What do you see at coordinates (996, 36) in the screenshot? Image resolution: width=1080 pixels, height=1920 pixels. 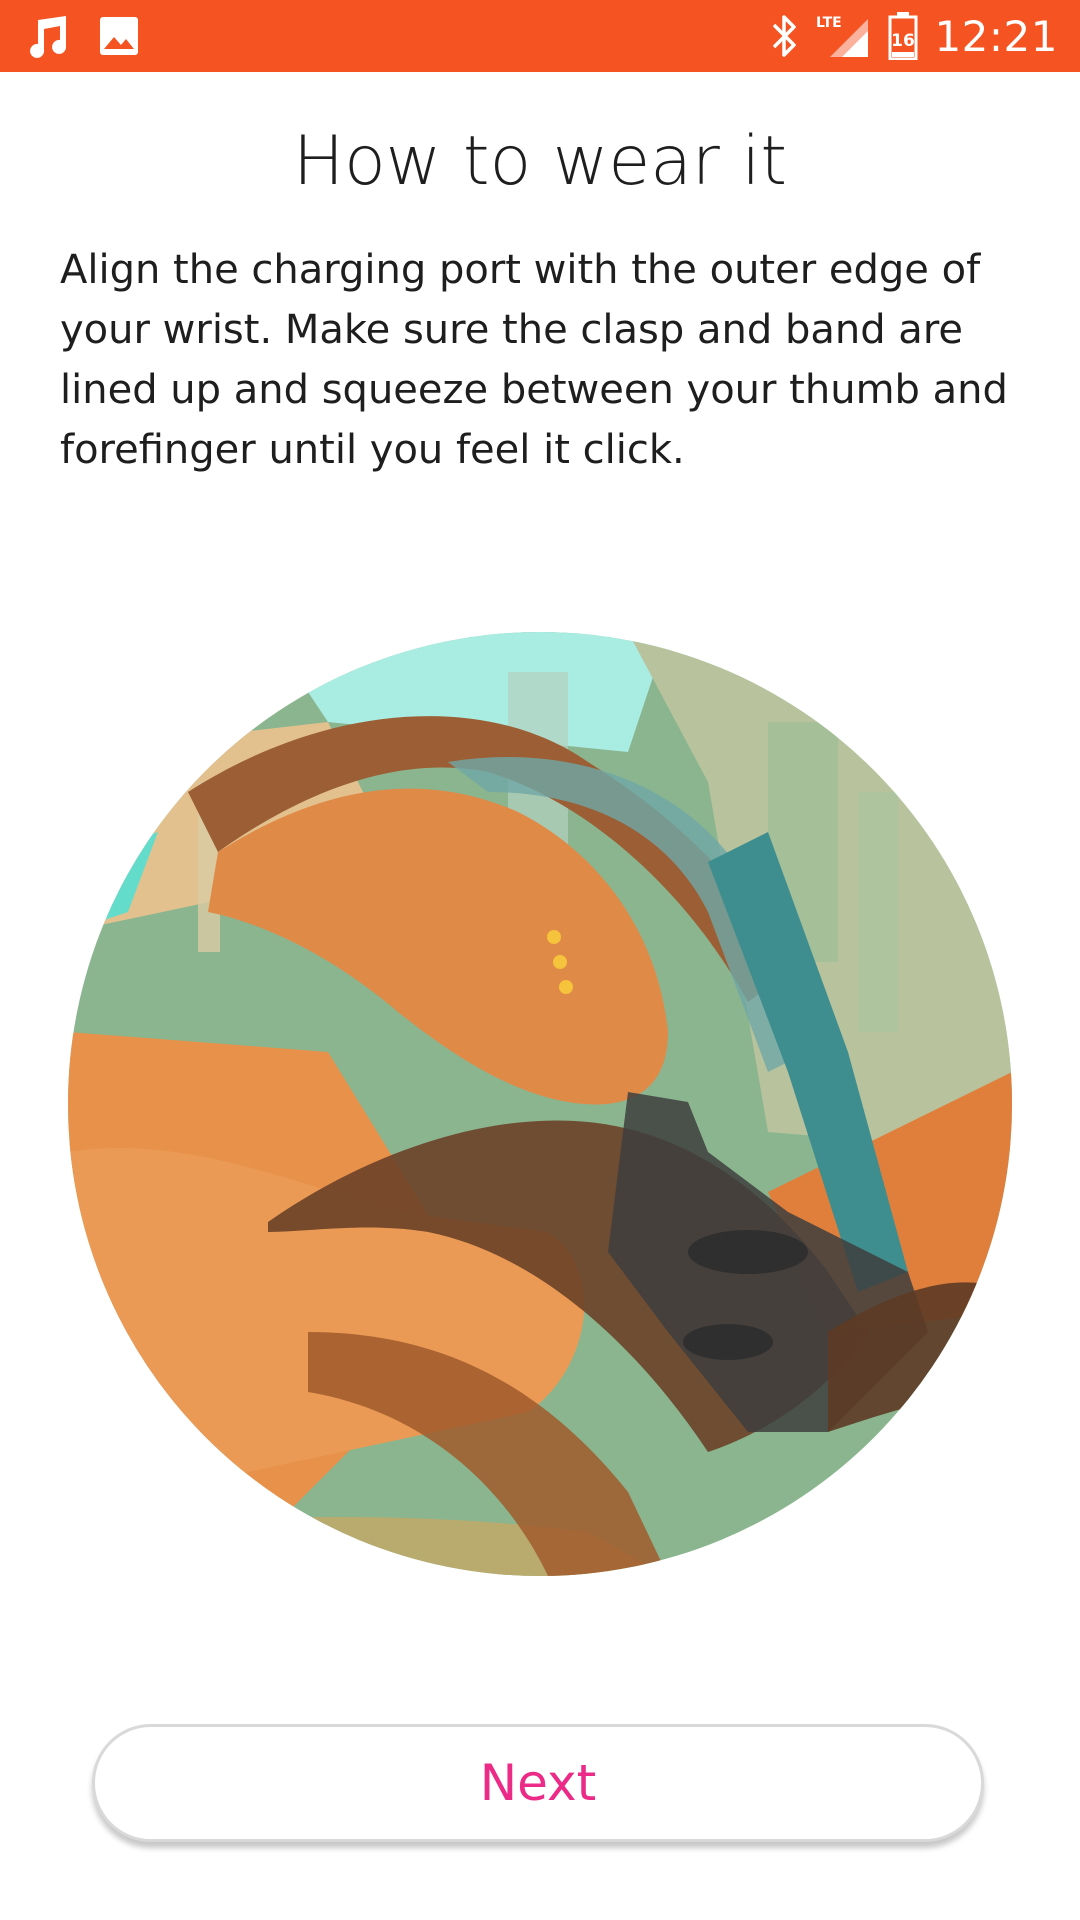 I see `status-time: 12:21` at bounding box center [996, 36].